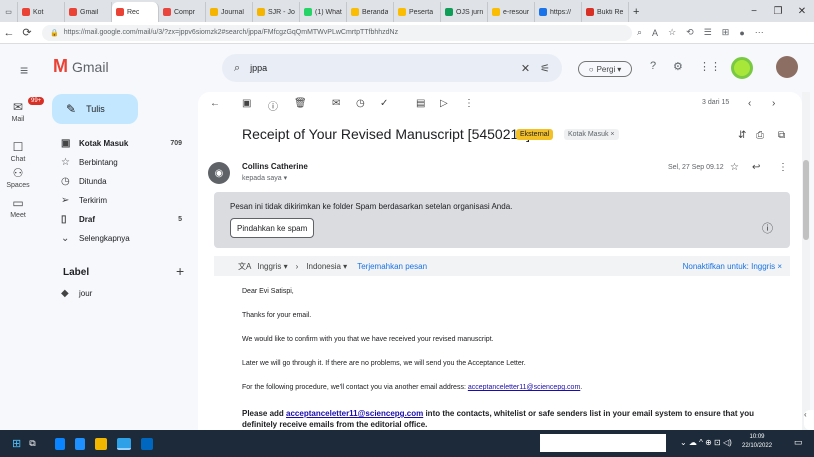 Image resolution: width=814 pixels, height=457 pixels. What do you see at coordinates (120, 293) in the screenshot?
I see `label-item-jour: ◆ jour` at bounding box center [120, 293].